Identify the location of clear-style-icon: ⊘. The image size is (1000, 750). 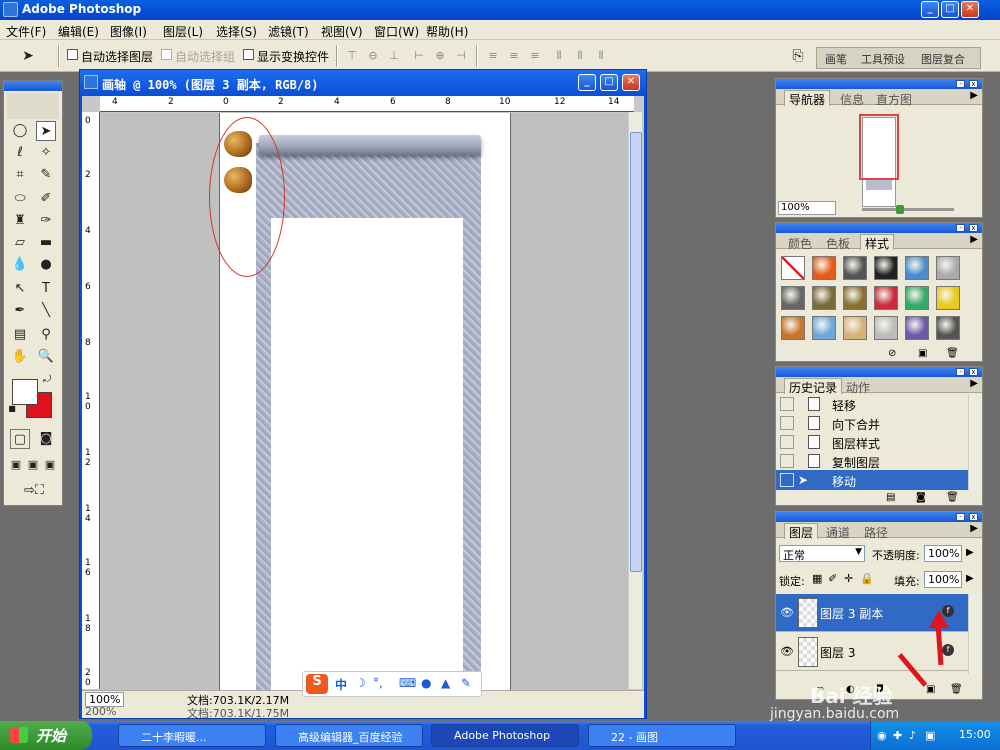
(892, 353).